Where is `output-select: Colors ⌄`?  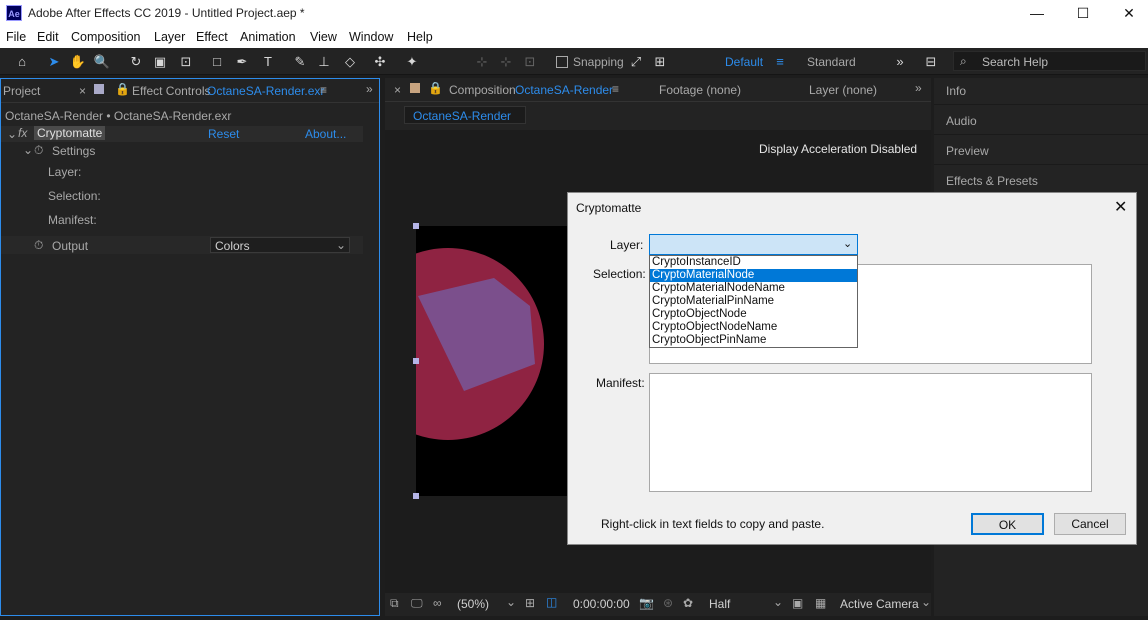 output-select: Colors ⌄ is located at coordinates (280, 245).